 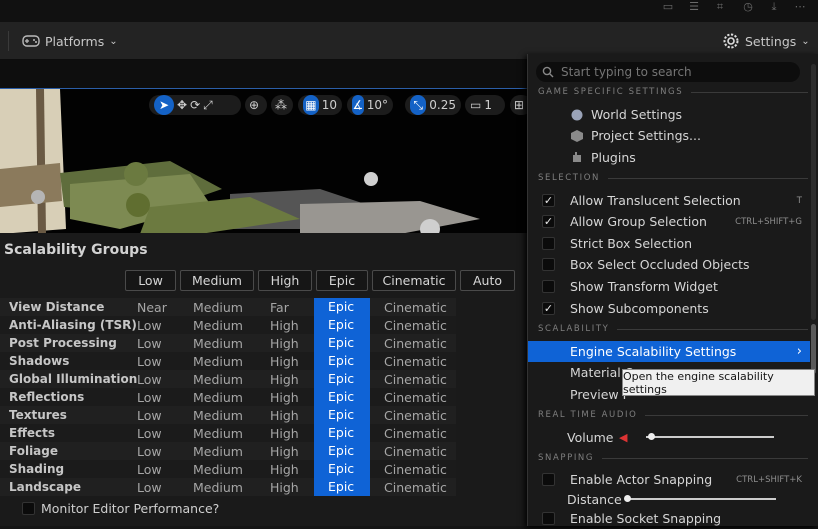 I want to click on menu-item-show-subcomponents: ✓ Show Subcomponents, so click(x=669, y=308).